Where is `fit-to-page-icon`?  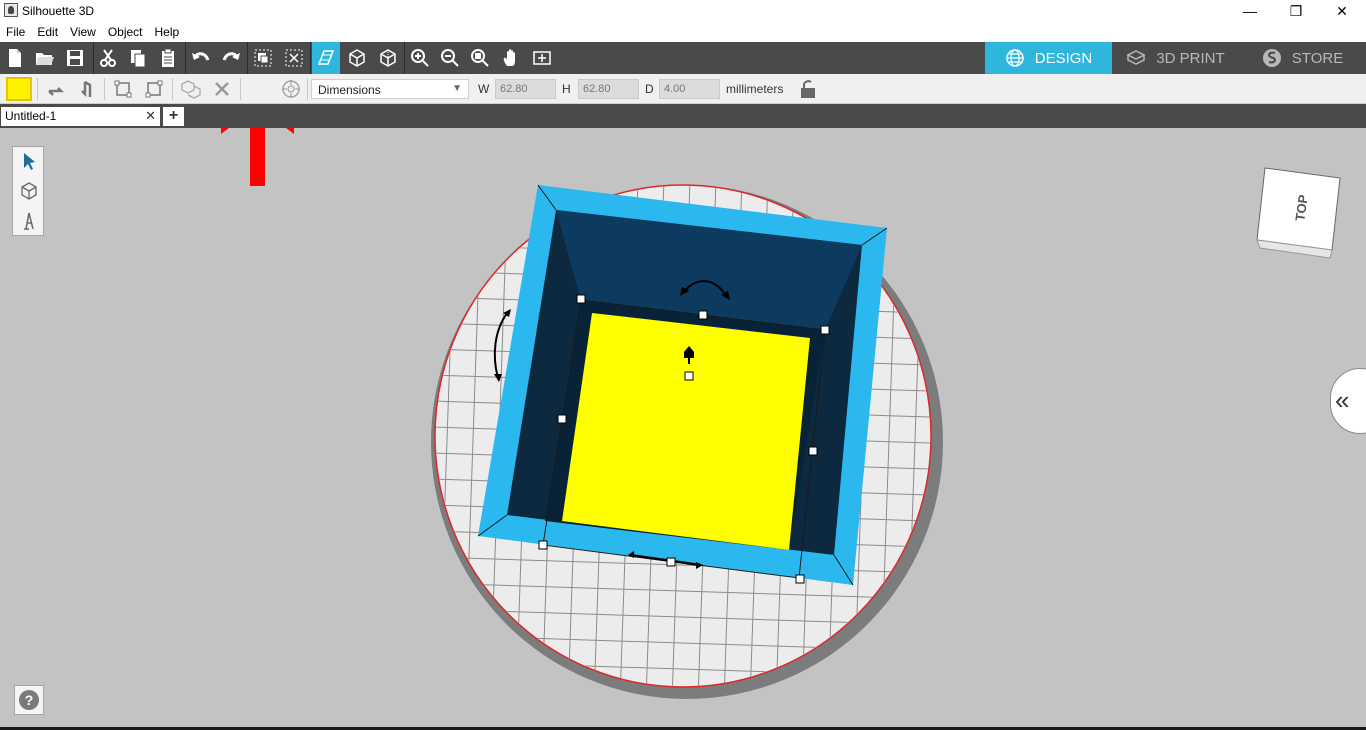 fit-to-page-icon is located at coordinates (542, 58).